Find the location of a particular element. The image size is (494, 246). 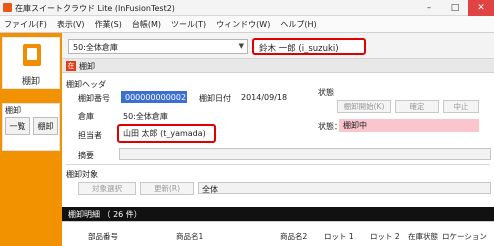

minimize-icon: – is located at coordinates (429, 8).